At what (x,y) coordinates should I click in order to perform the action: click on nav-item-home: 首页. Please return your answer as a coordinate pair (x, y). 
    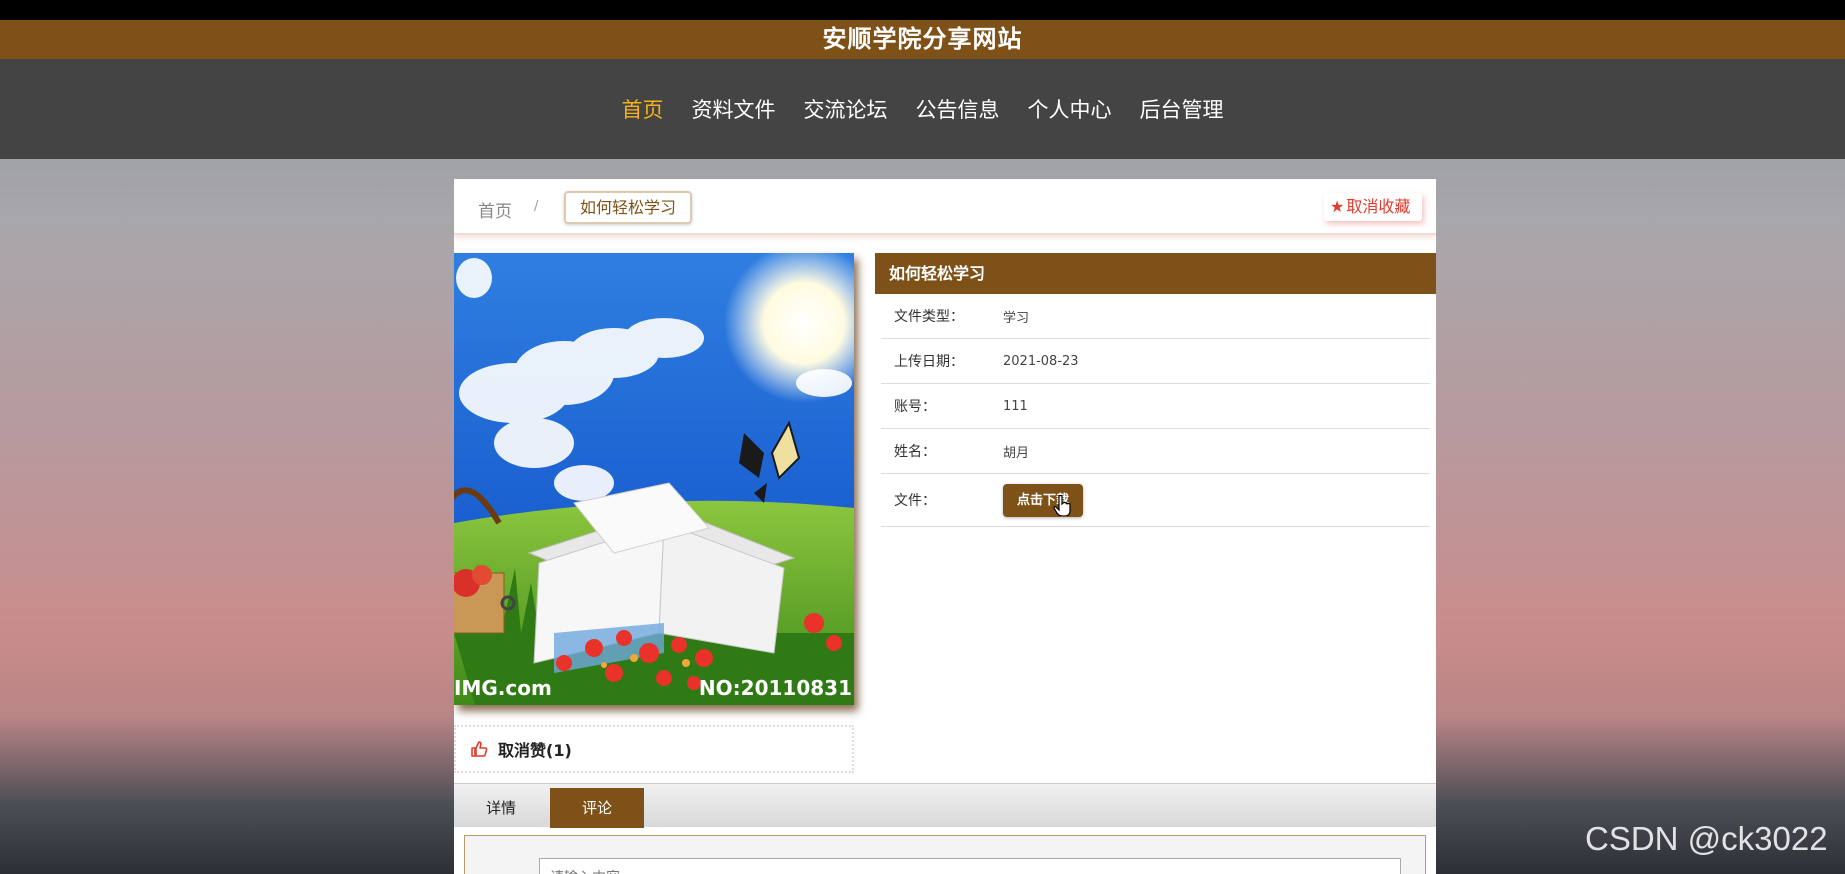
    Looking at the image, I should click on (643, 109).